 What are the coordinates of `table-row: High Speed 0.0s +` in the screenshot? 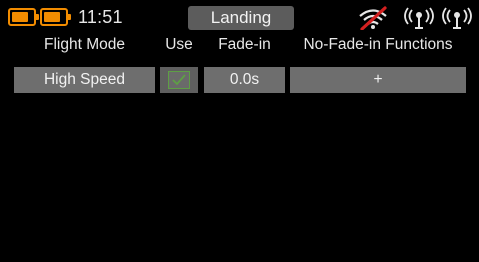 It's located at (239, 80).